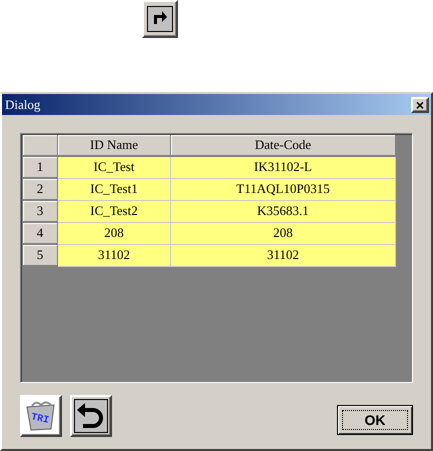 The height and width of the screenshot is (451, 433). I want to click on close-button: ×, so click(420, 104).